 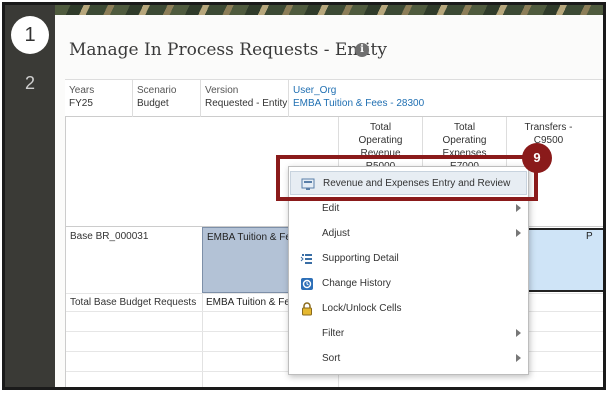 I want to click on step-1-indicator: 1, so click(x=30, y=35).